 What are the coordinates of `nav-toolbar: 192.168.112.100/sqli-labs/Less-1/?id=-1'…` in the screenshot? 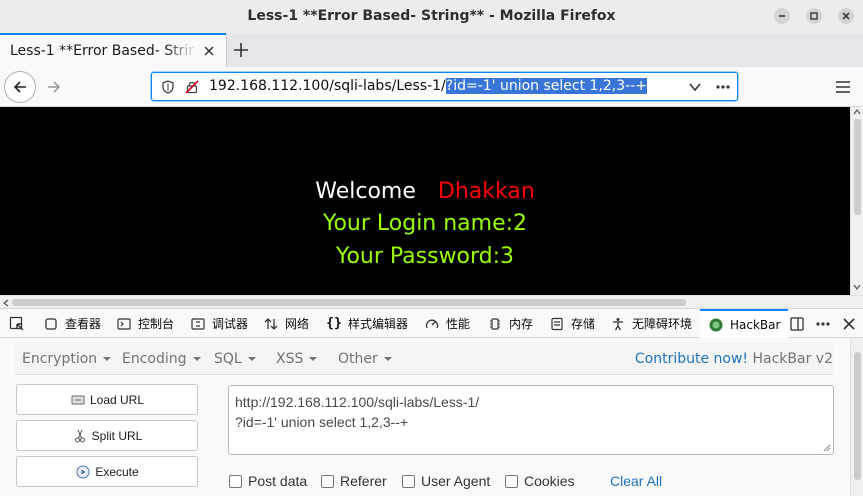 It's located at (431, 87).